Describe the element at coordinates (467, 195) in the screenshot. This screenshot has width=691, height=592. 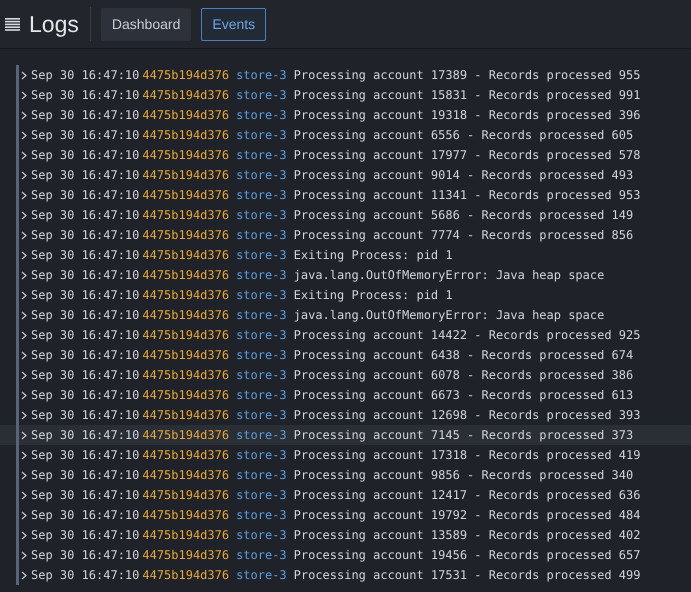
I see `log-message: Processing account 11341 - Records processed 953` at that location.